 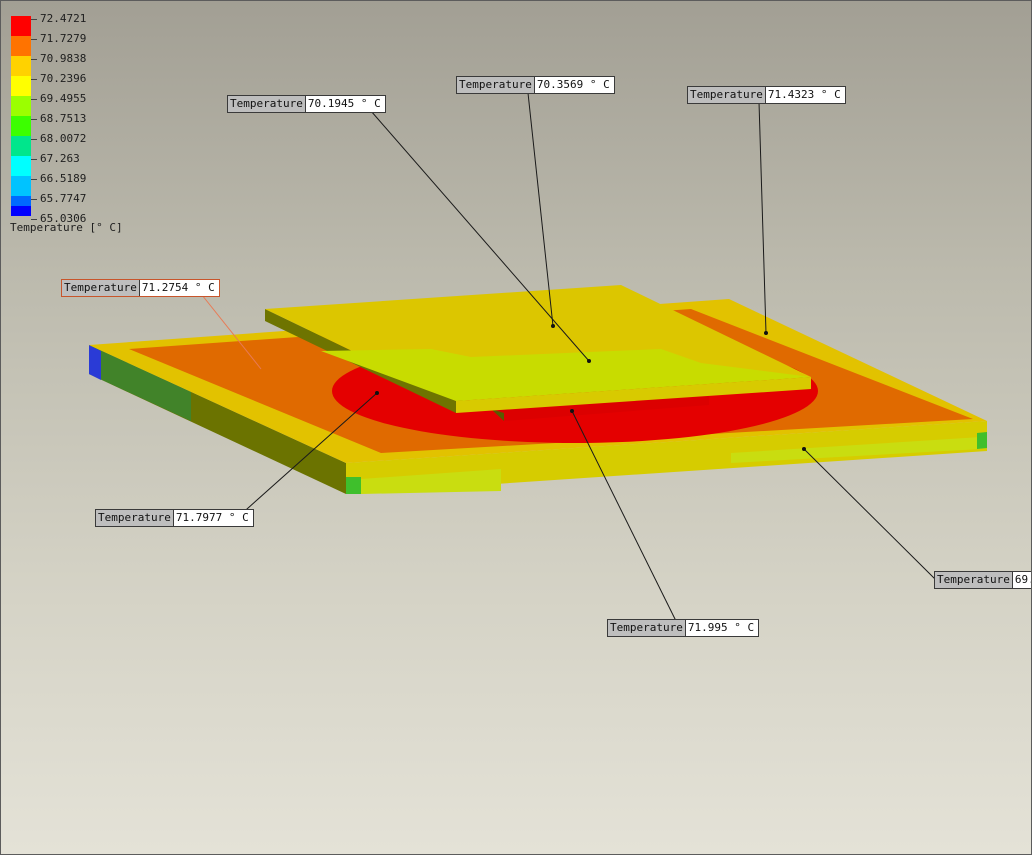 I want to click on temperature-probe: Temperature 70.3569 ° C, so click(x=535, y=85).